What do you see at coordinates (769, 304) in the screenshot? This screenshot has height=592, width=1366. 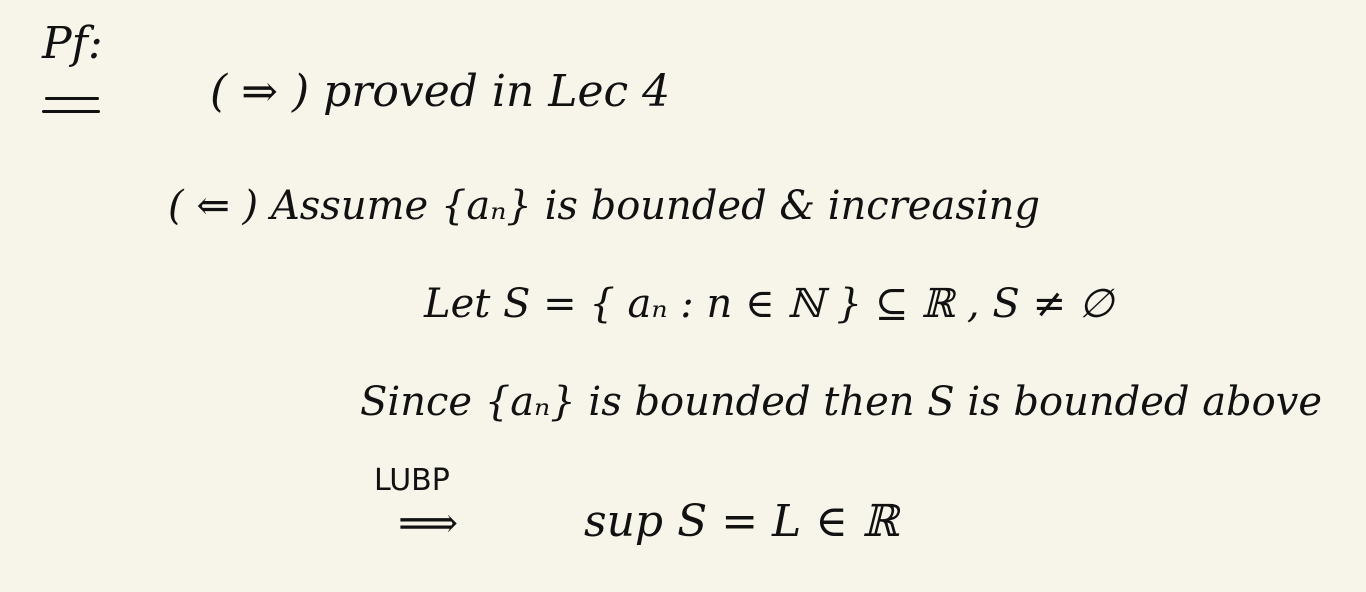 I see `set-definition-line: Let S = { aₙ : n ∈ ℕ } ⊆ ℝ , S ≠ ∅` at bounding box center [769, 304].